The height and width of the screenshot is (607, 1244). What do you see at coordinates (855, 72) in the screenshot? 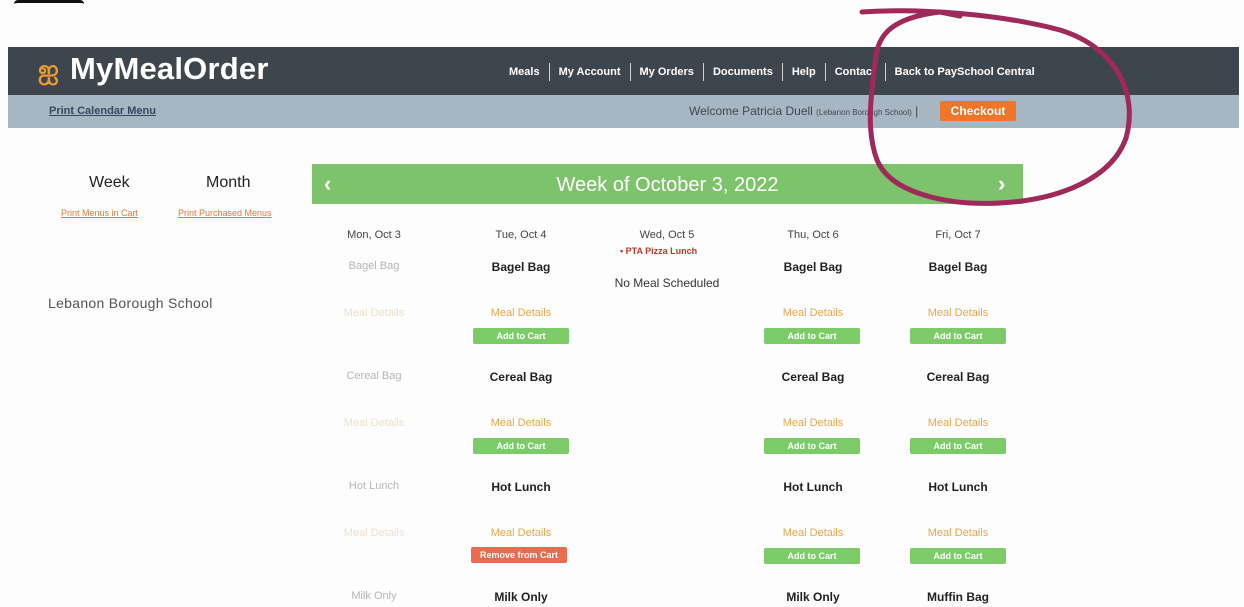
I see `nav-contact: Contact` at bounding box center [855, 72].